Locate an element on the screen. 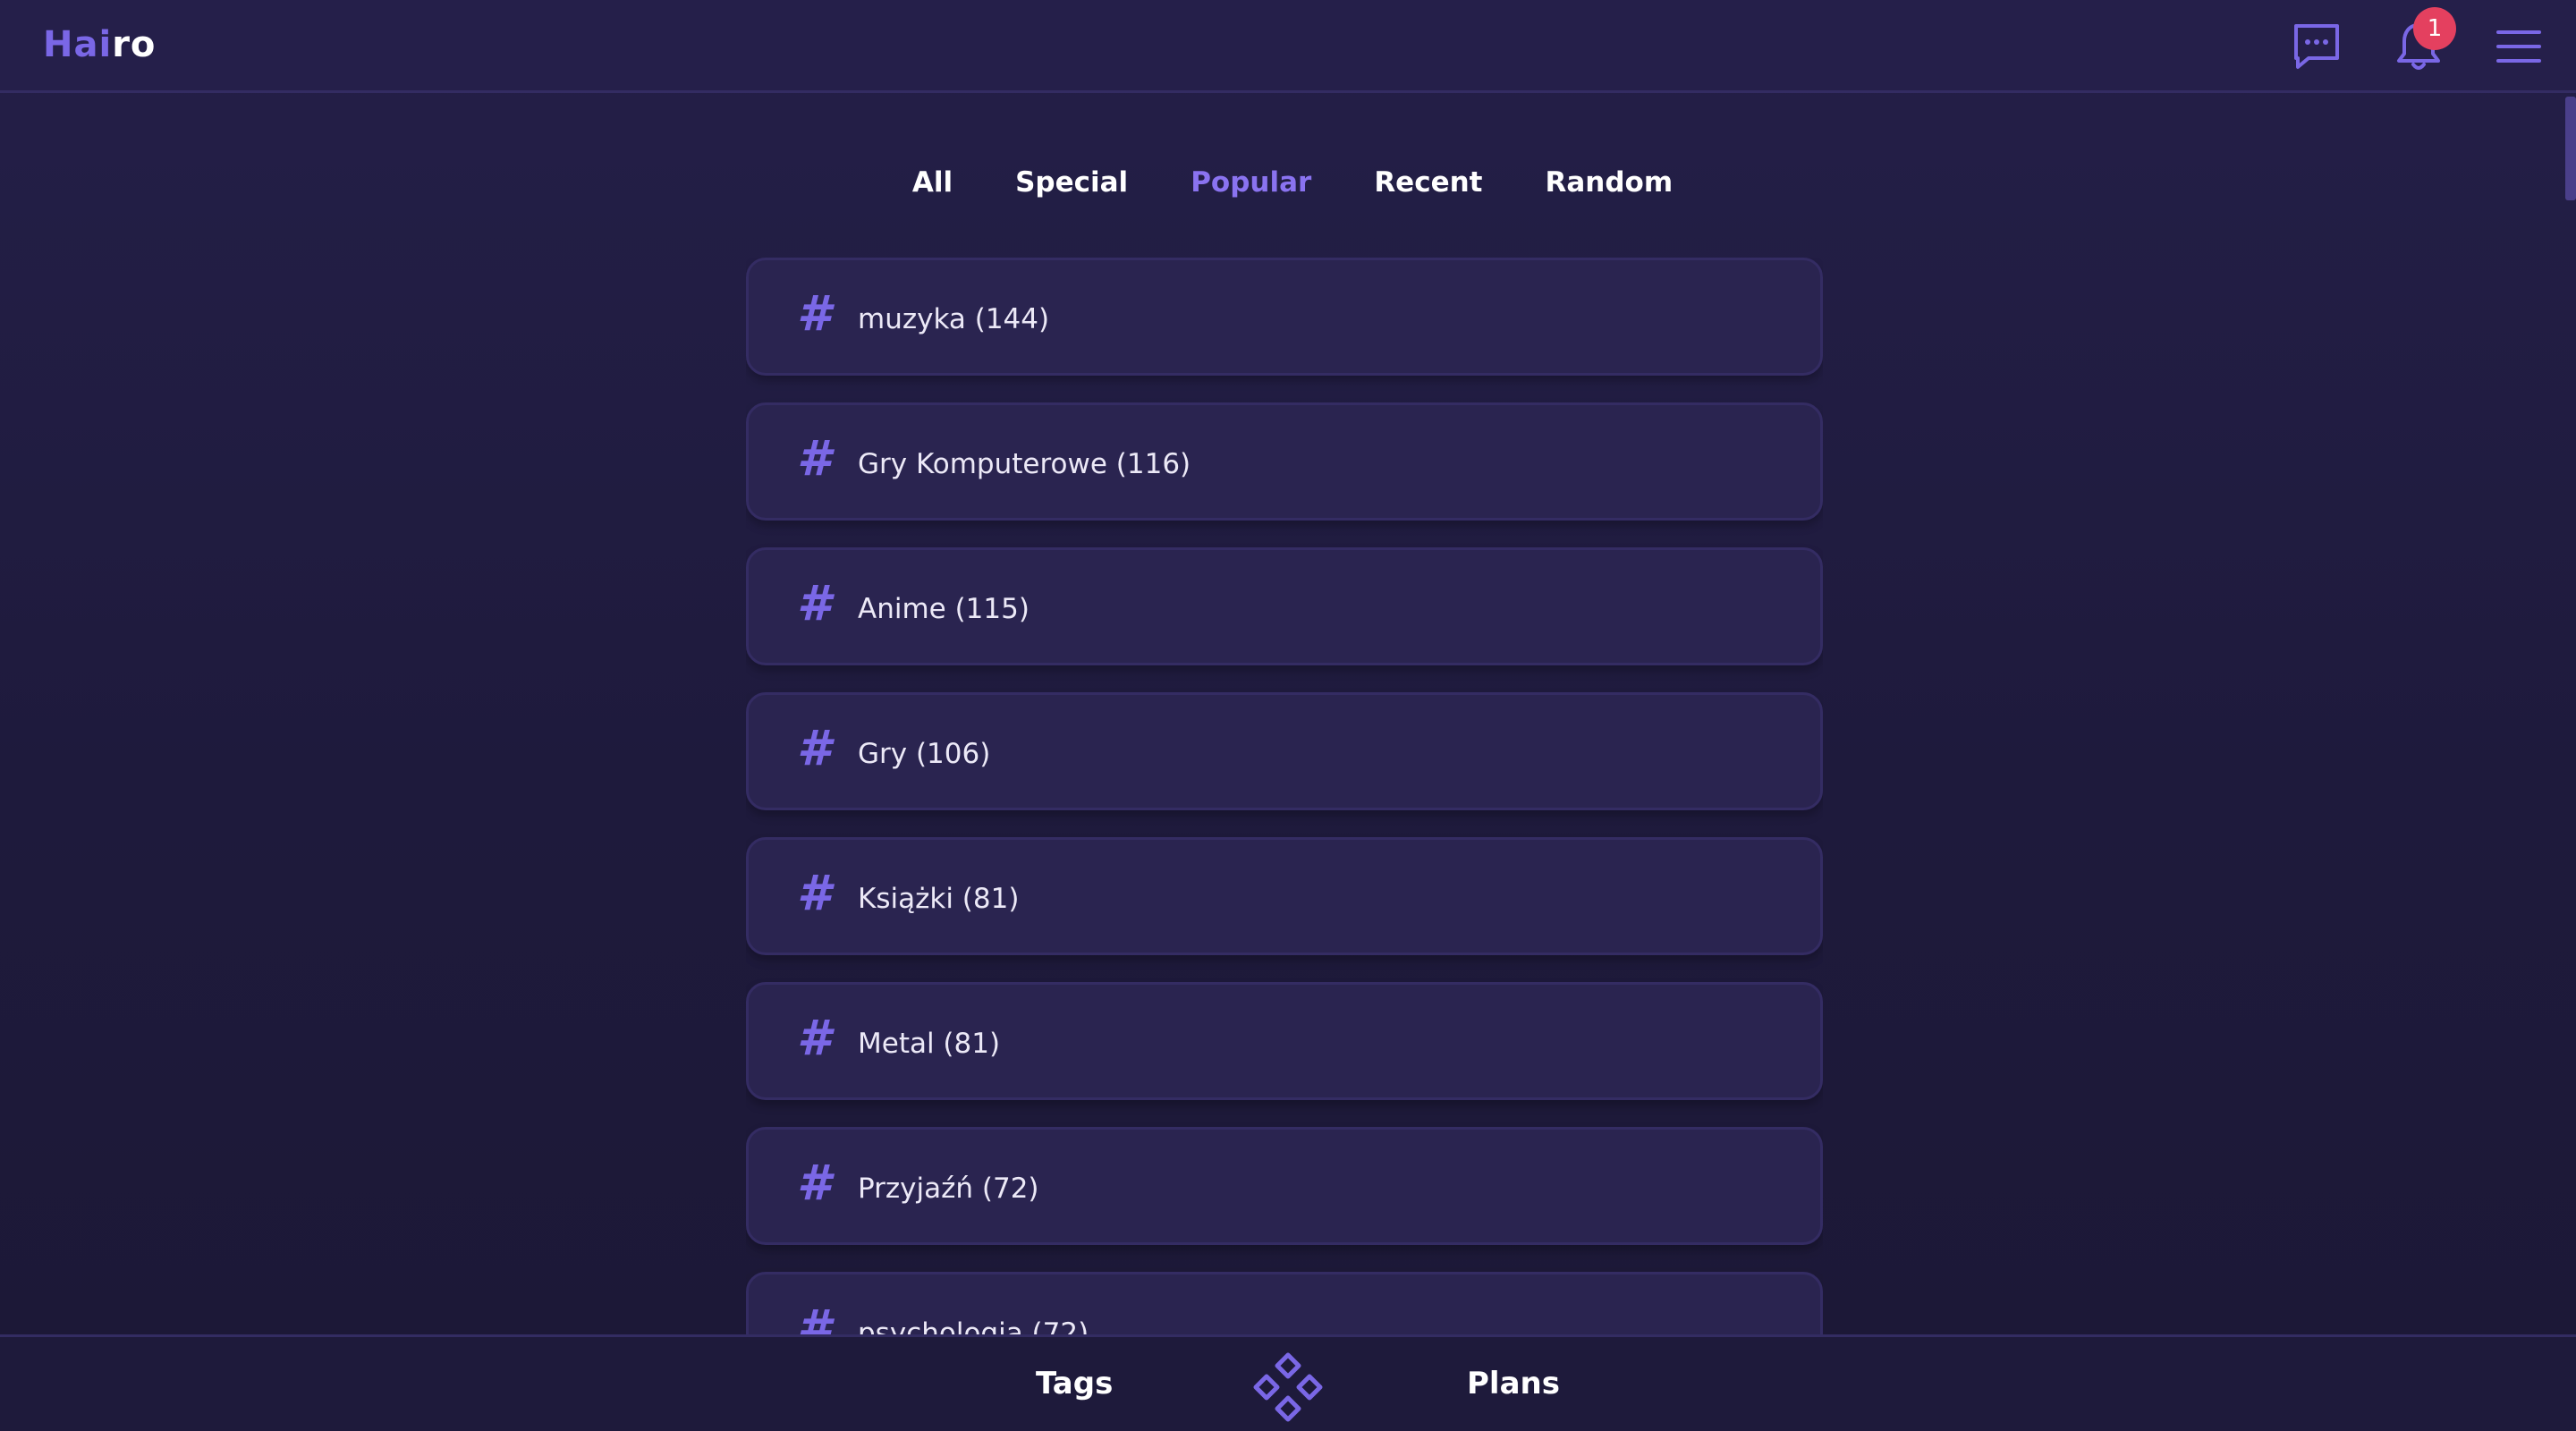 This screenshot has width=2576, height=1431. menu-icon is located at coordinates (2518, 47).